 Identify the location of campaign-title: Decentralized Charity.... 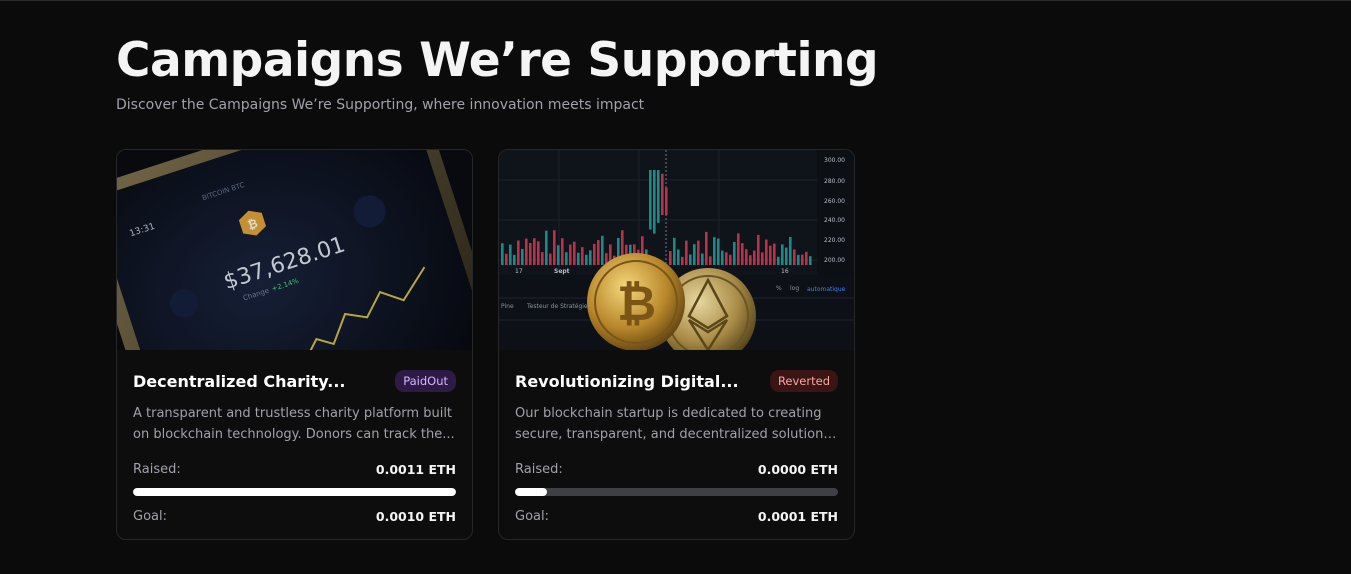
(239, 381).